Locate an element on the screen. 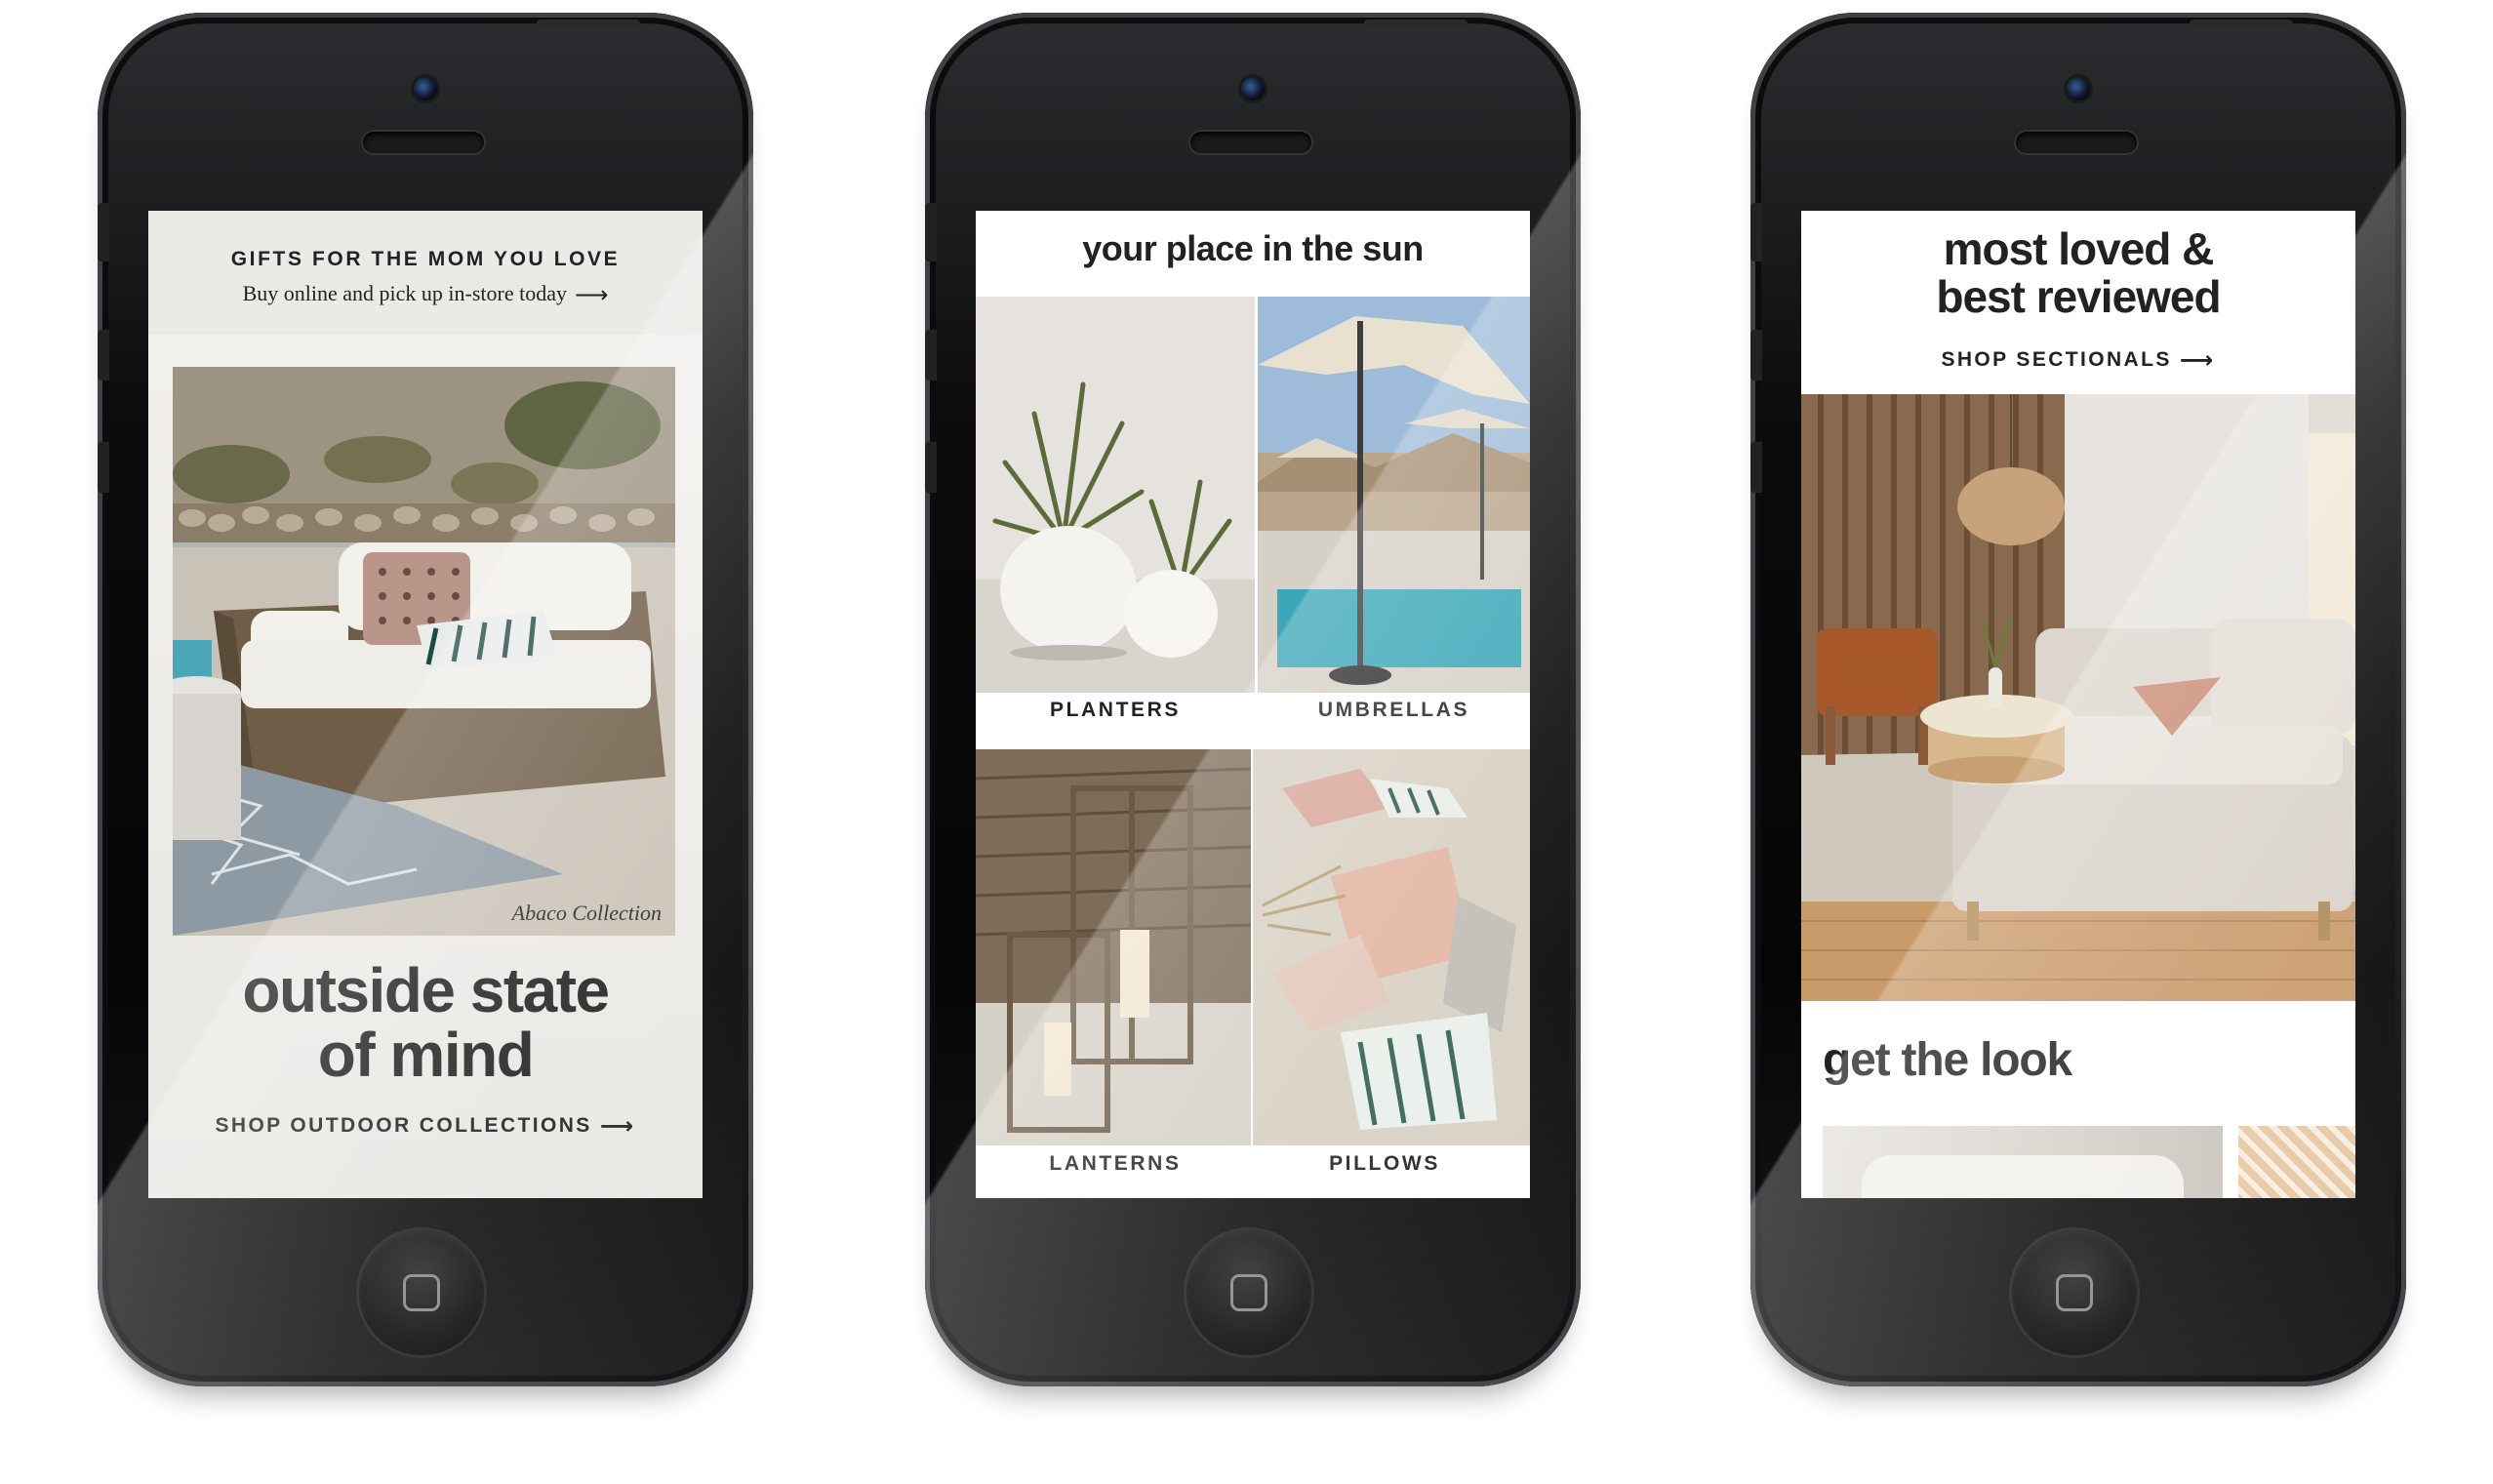 Image resolution: width=2493 pixels, height=1484 pixels. sectional-scene-image is located at coordinates (2078, 697).